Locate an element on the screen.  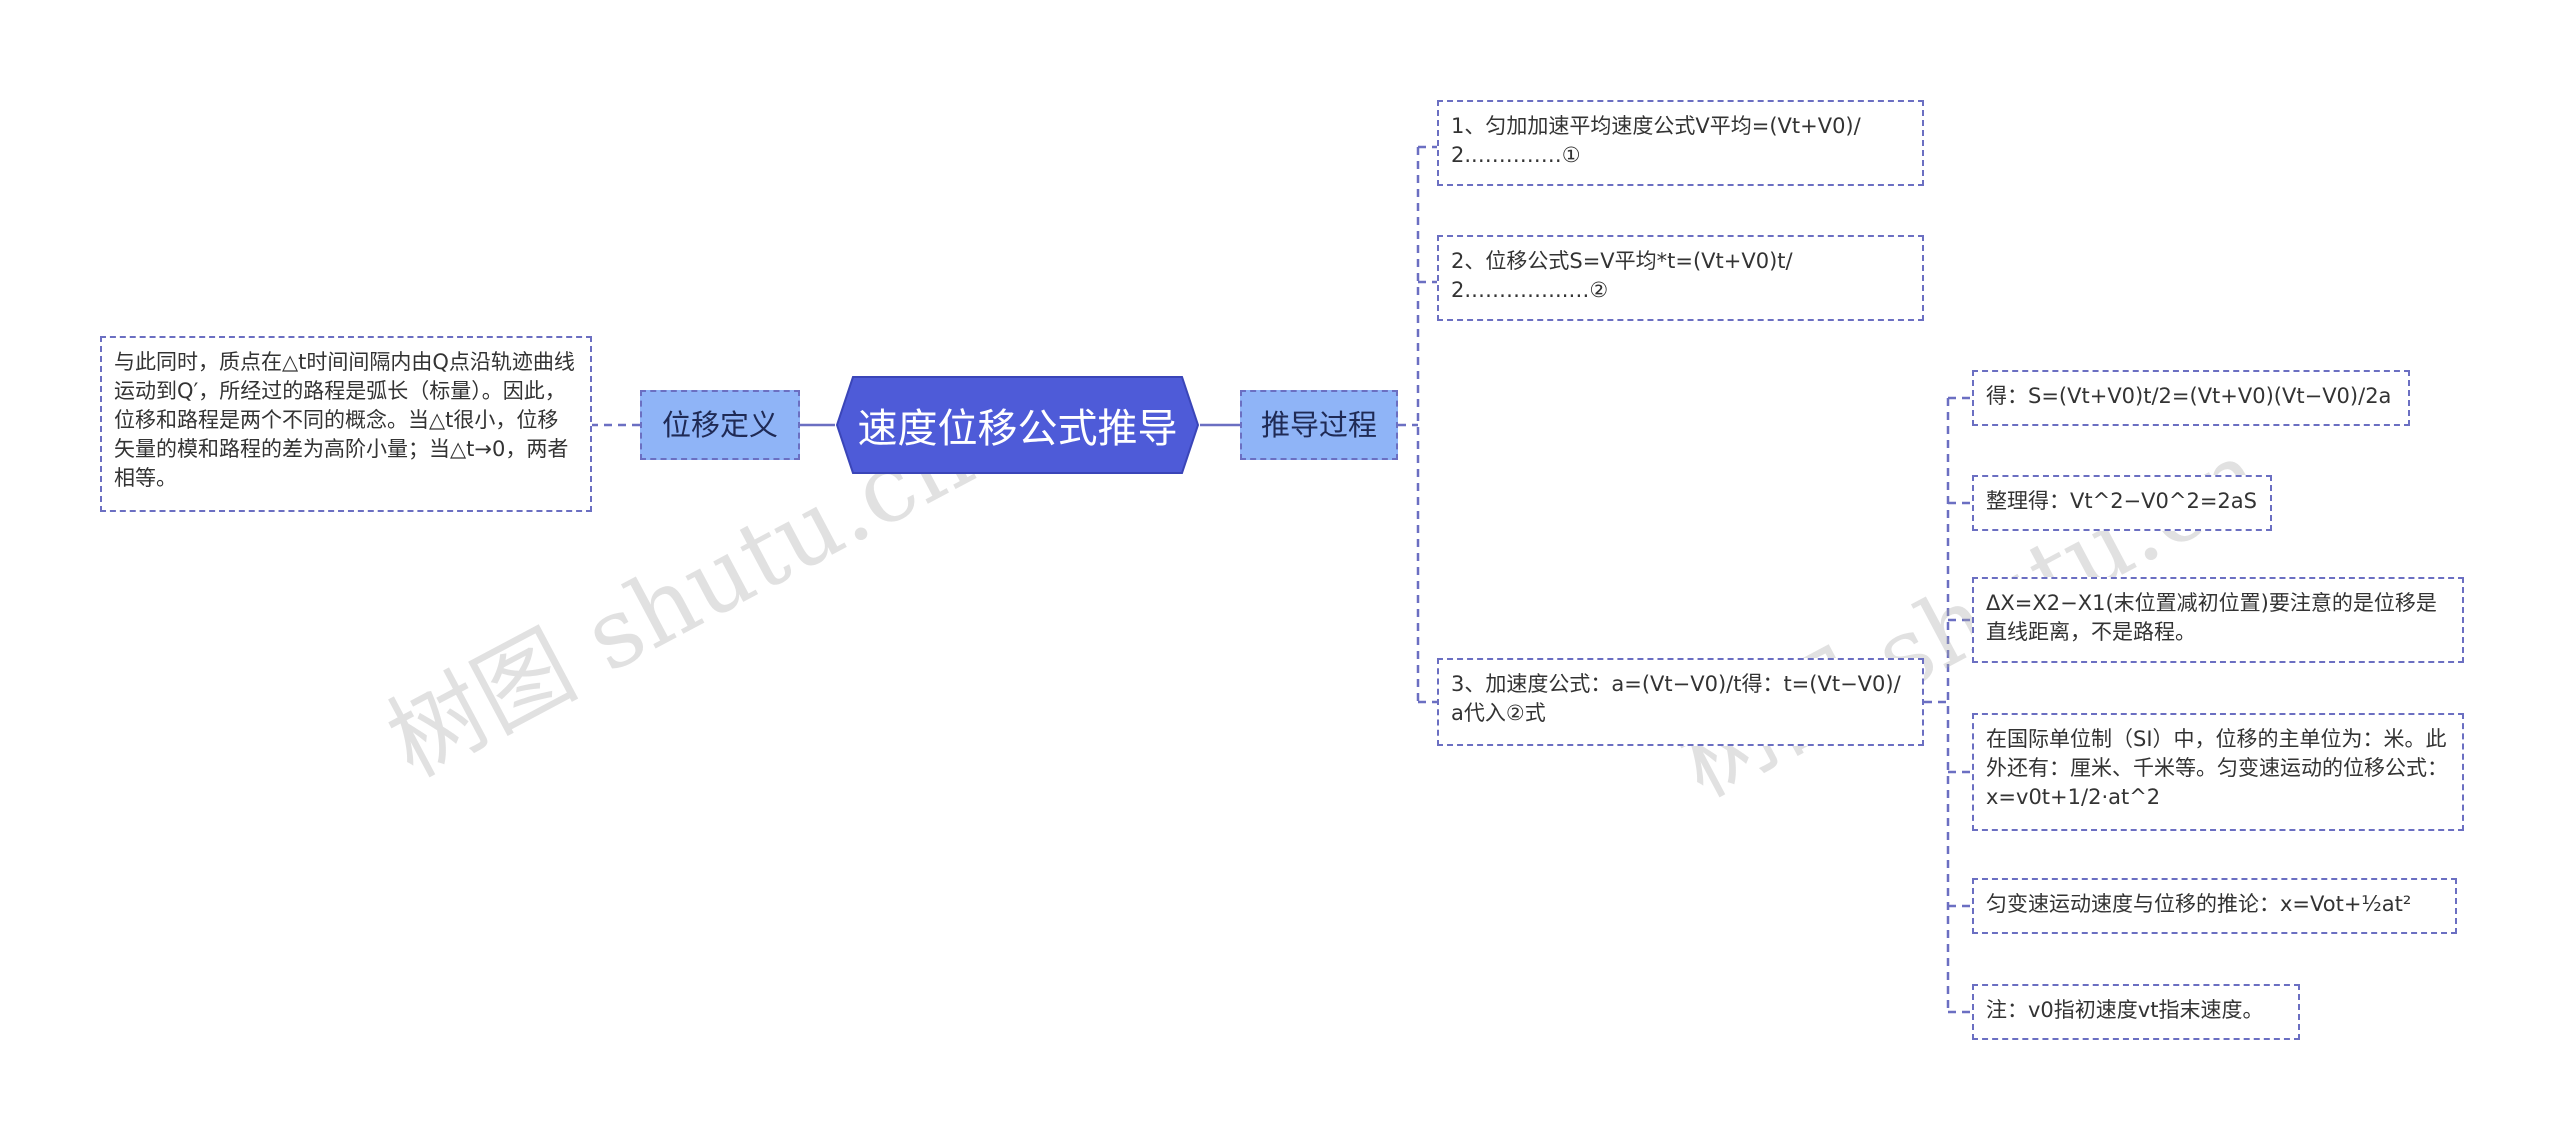
leaf-text: 注：v0指初速度vt指末速度。 is located at coordinates (2125, 1010).